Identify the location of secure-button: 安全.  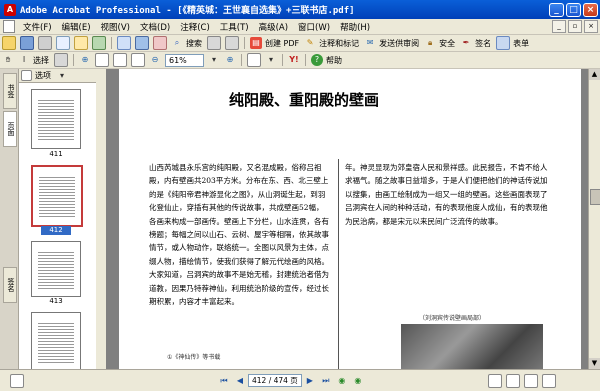
(447, 43).